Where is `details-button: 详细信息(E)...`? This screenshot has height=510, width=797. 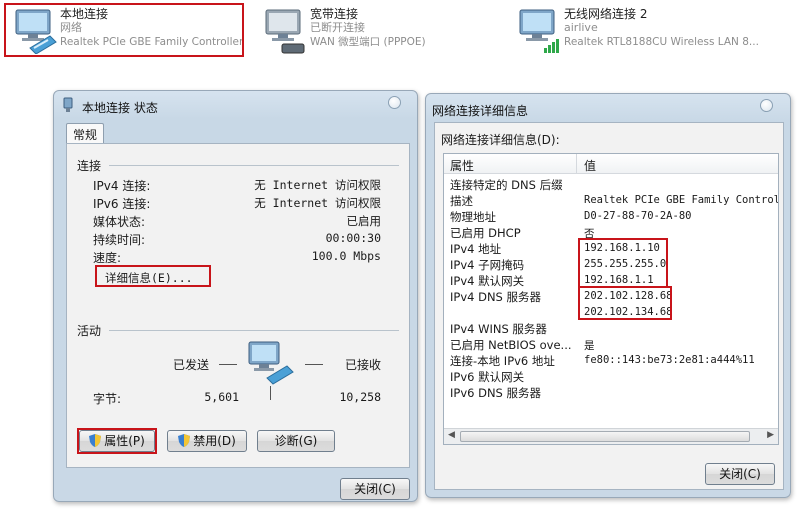 details-button: 详细信息(E)... is located at coordinates (149, 278).